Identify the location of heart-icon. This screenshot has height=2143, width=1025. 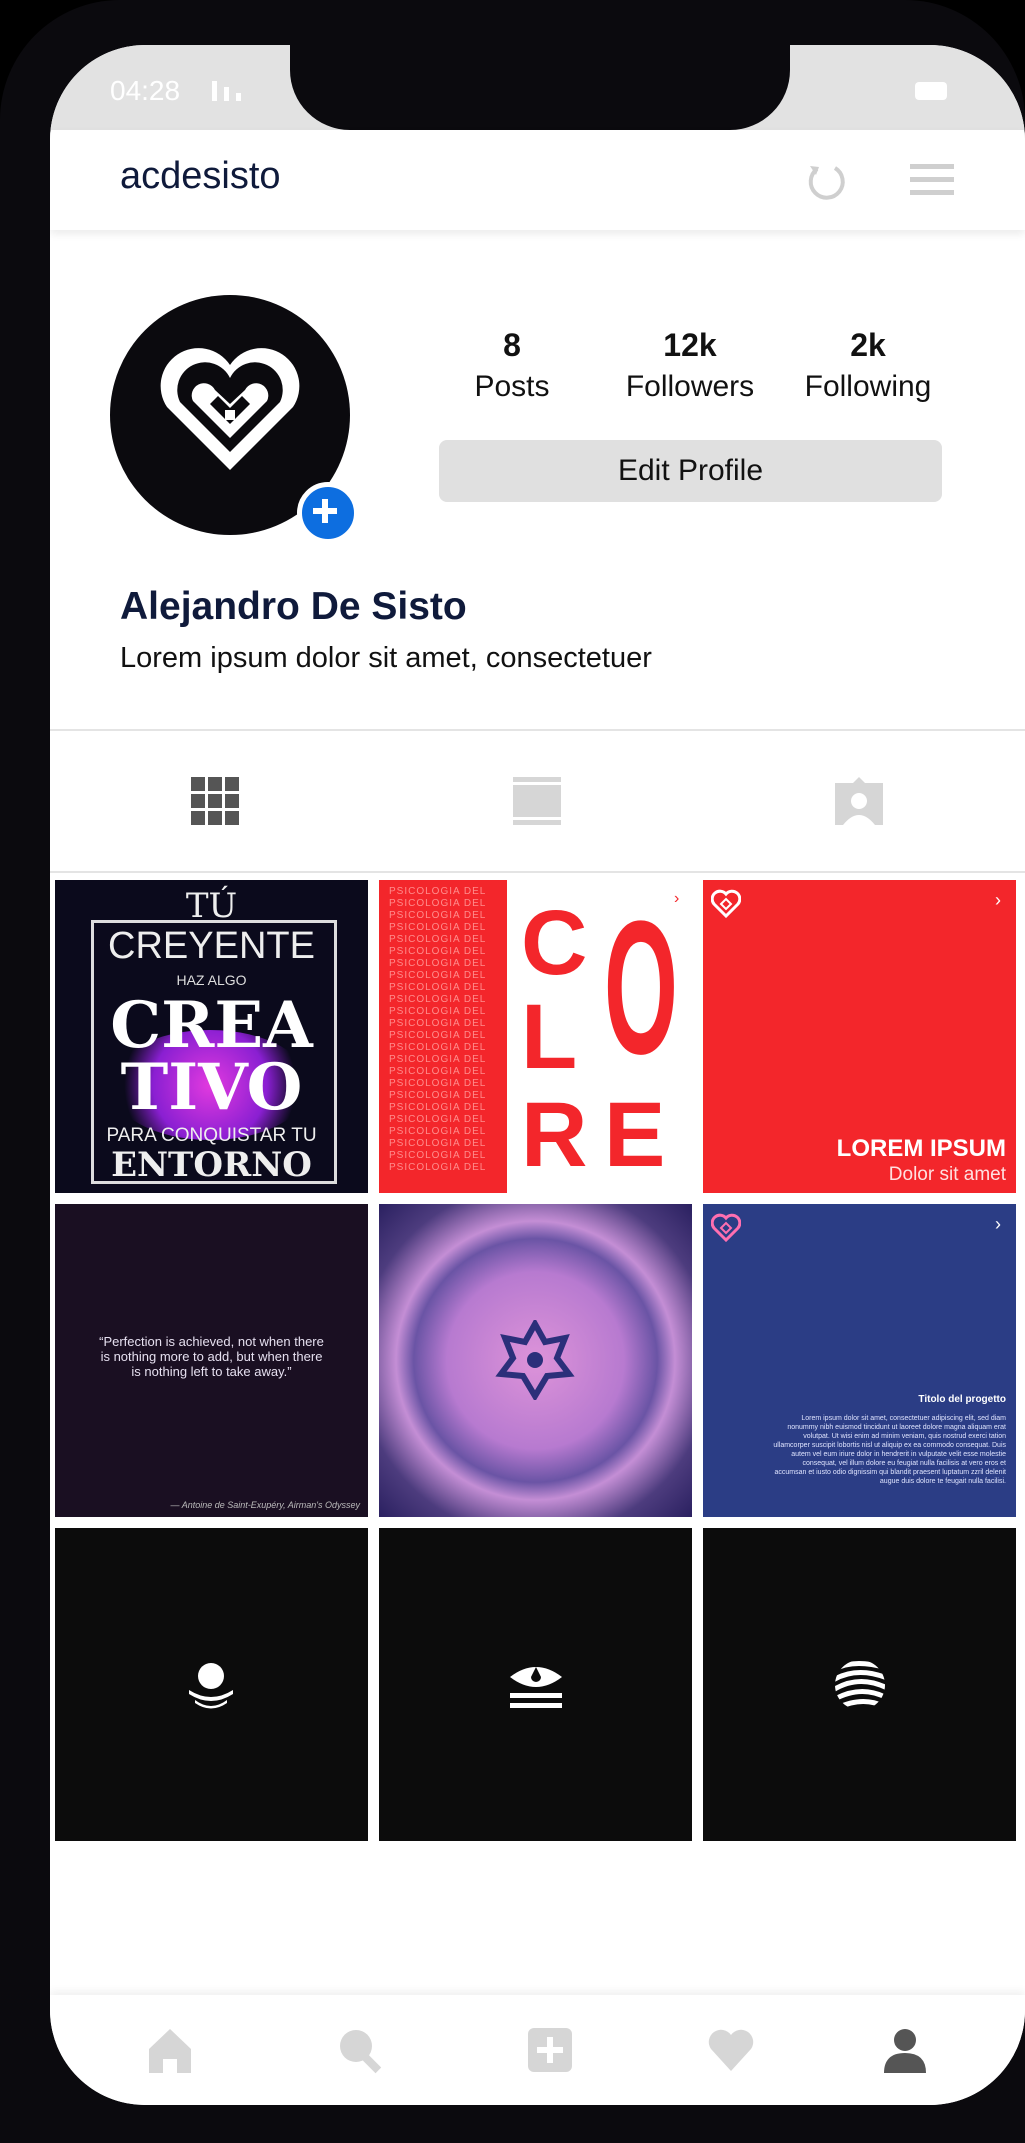
(731, 2050).